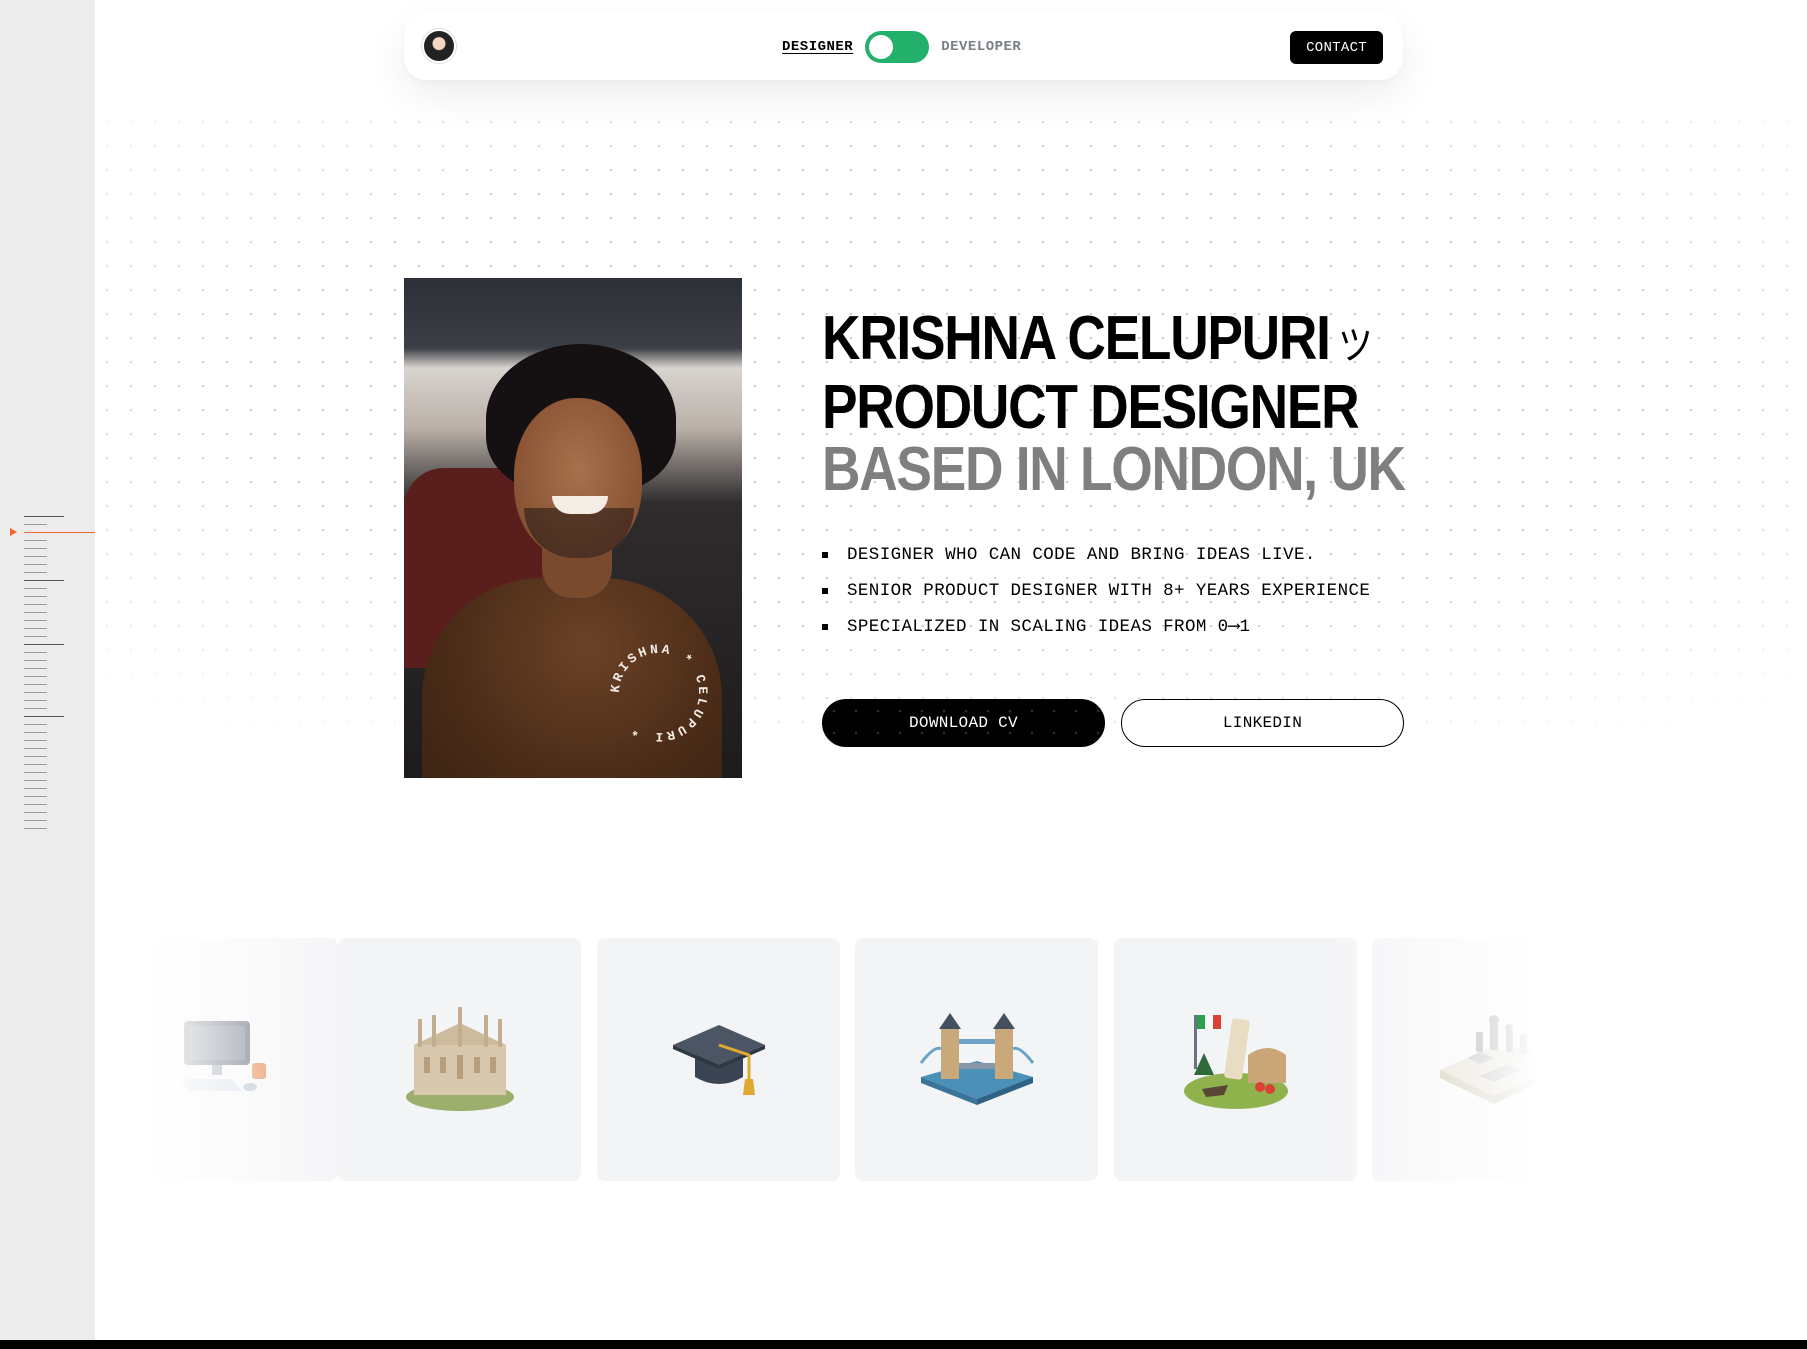  I want to click on bottom-bar, so click(903, 1344).